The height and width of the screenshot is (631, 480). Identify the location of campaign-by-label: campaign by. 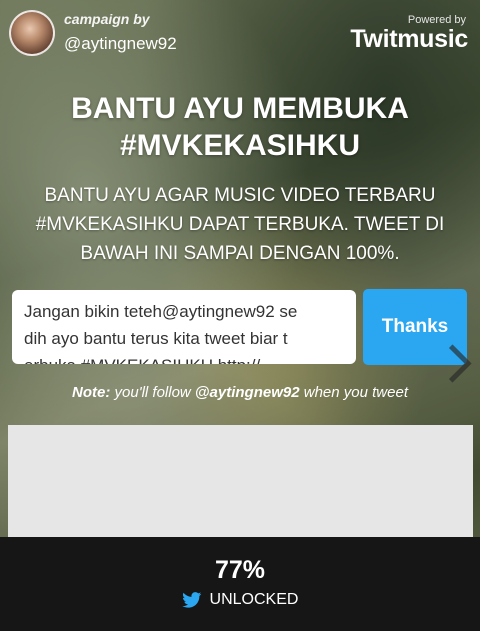
(107, 19).